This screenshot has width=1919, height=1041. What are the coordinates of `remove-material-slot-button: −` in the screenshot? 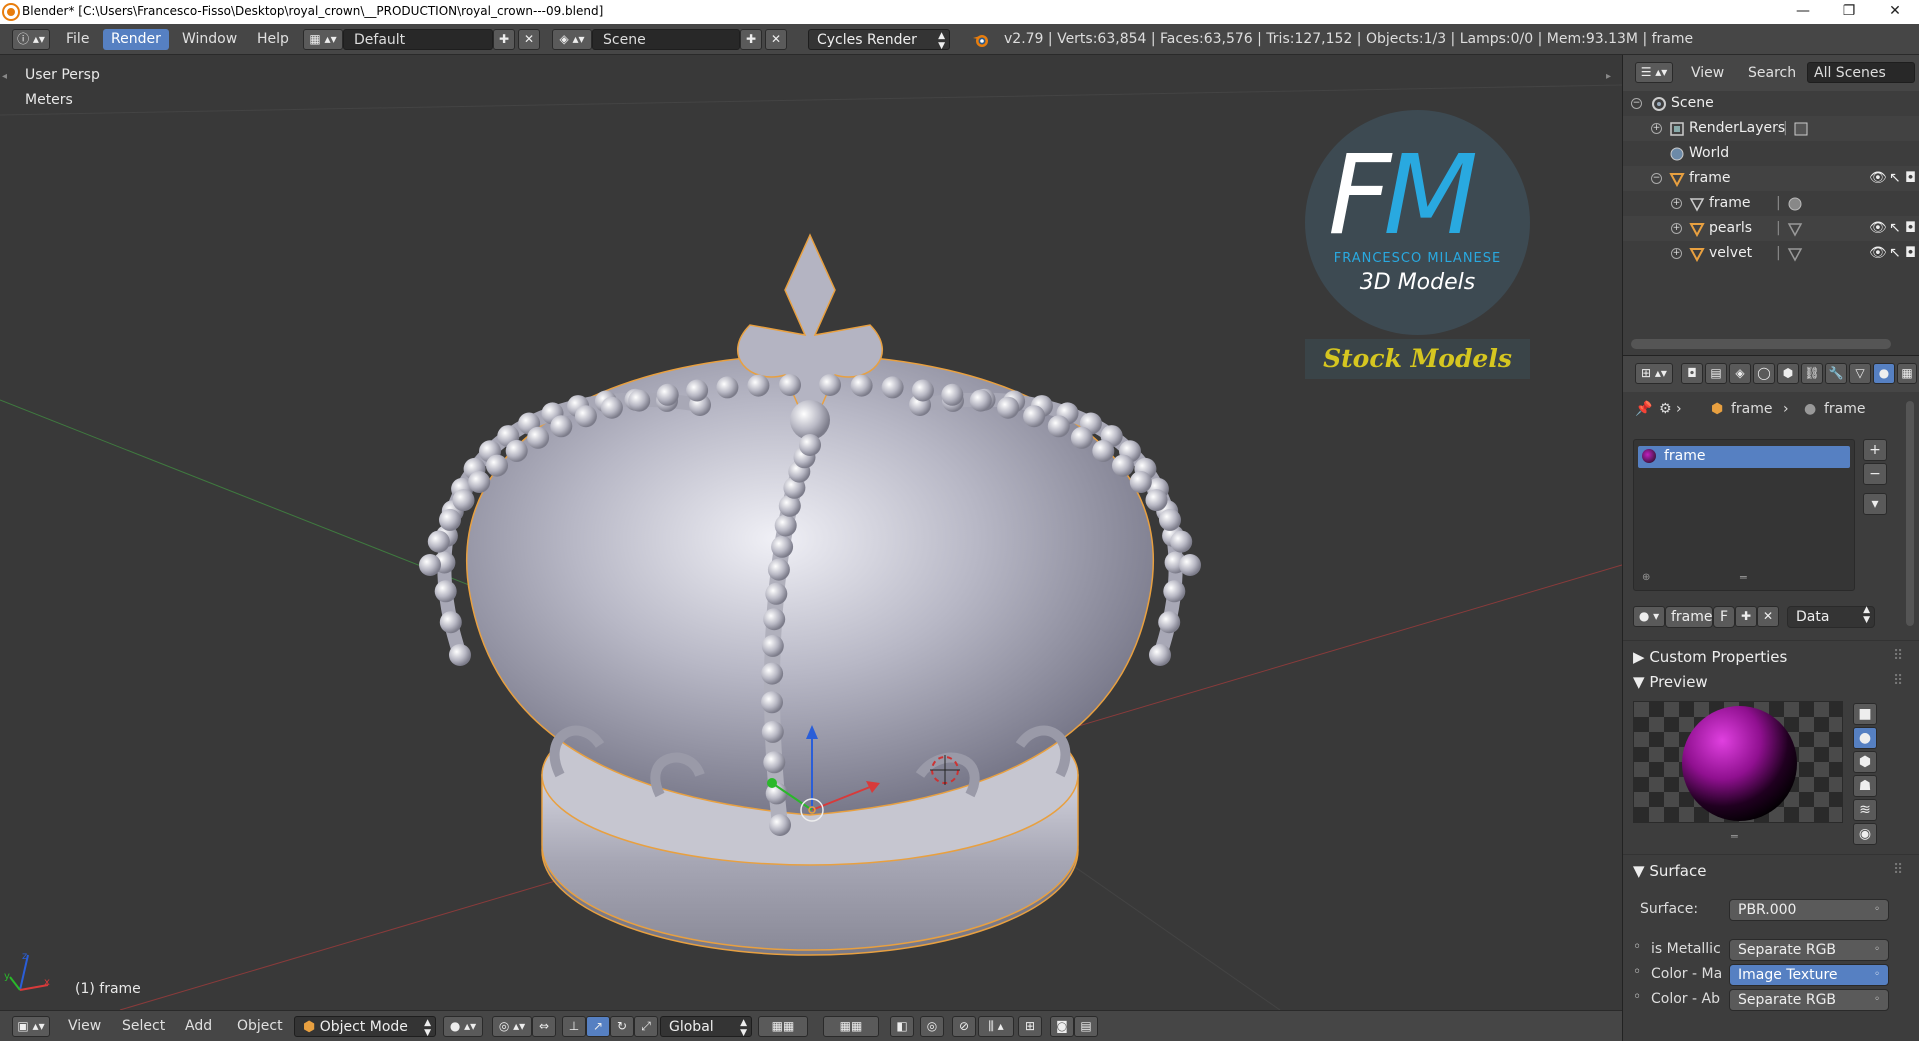 It's located at (1875, 474).